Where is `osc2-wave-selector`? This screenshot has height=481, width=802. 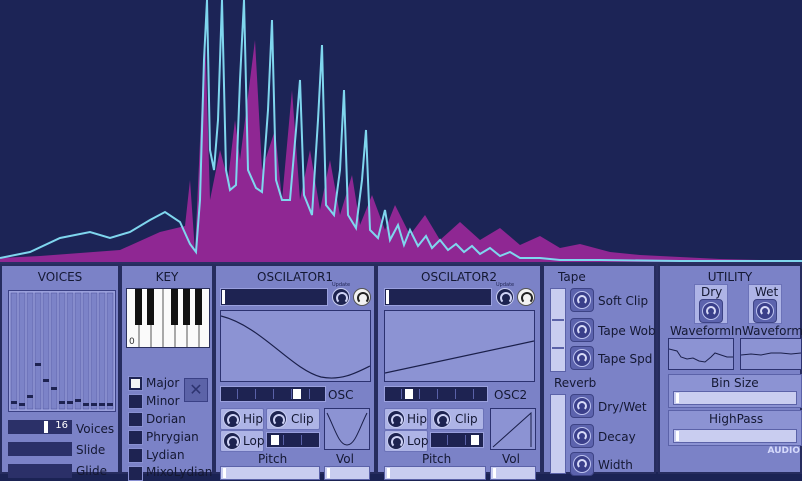
osc2-wave-selector is located at coordinates (438, 297).